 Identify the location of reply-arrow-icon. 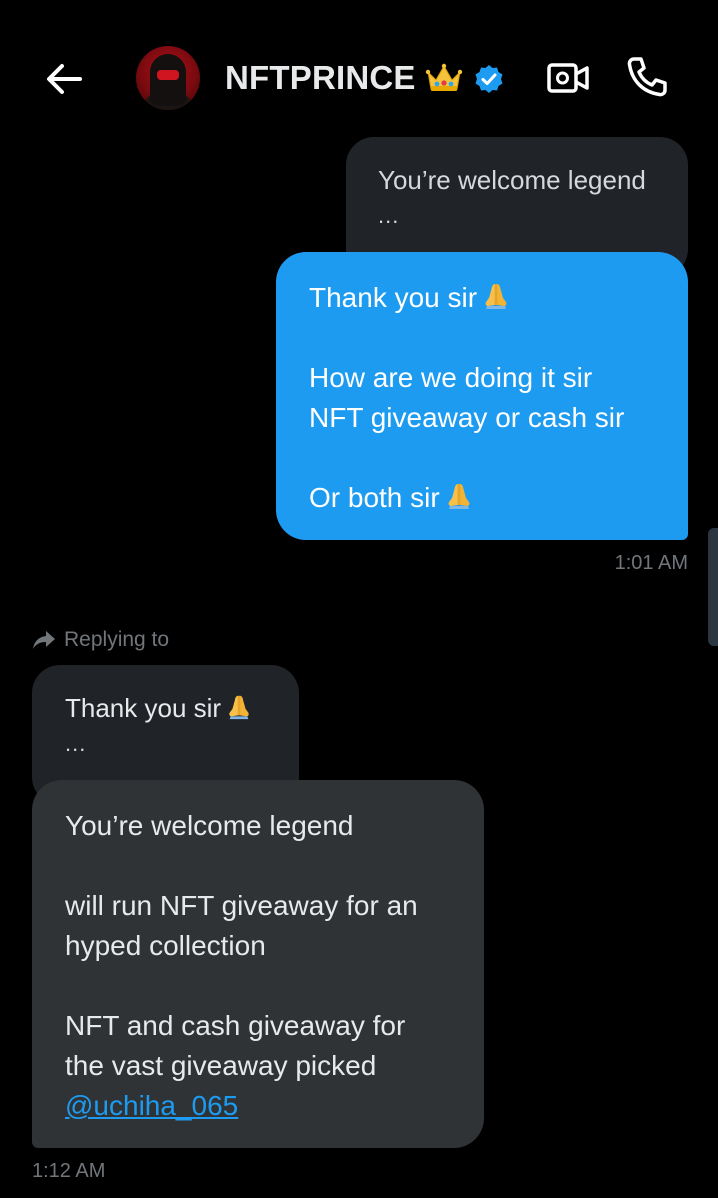
(44, 640).